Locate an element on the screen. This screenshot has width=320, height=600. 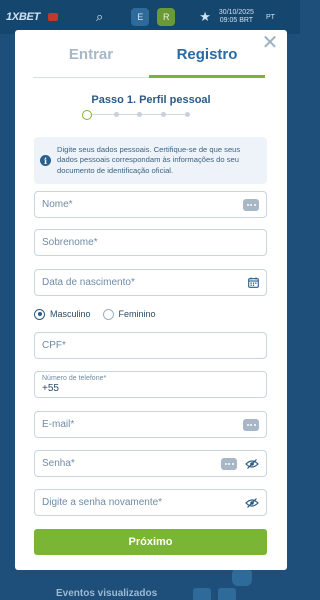
surname-field: Sobrenome* is located at coordinates (150, 242).